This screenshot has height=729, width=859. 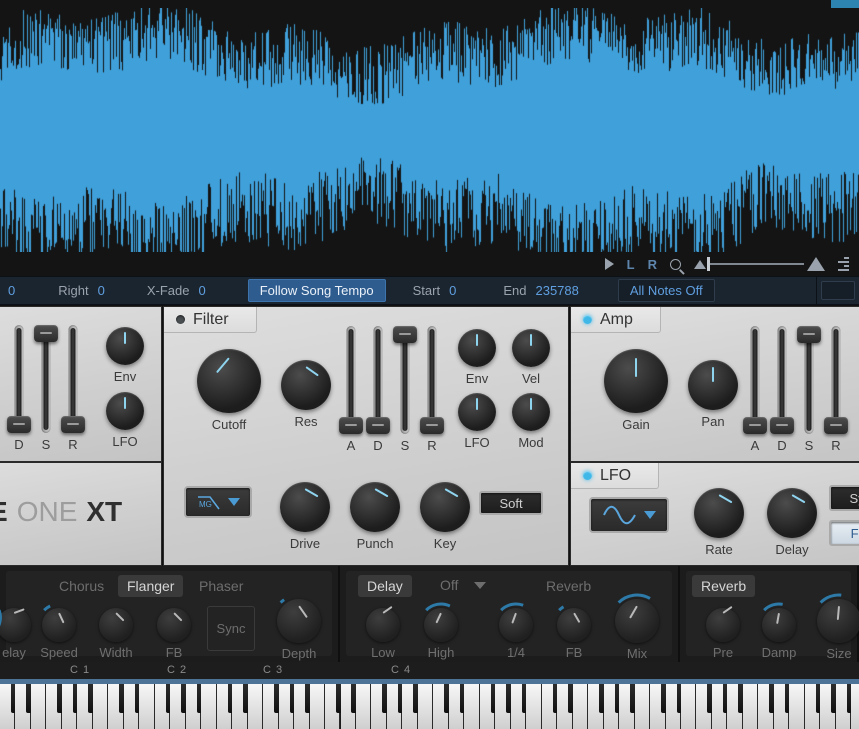 I want to click on knob-reverb-damp: Damp, so click(x=779, y=631).